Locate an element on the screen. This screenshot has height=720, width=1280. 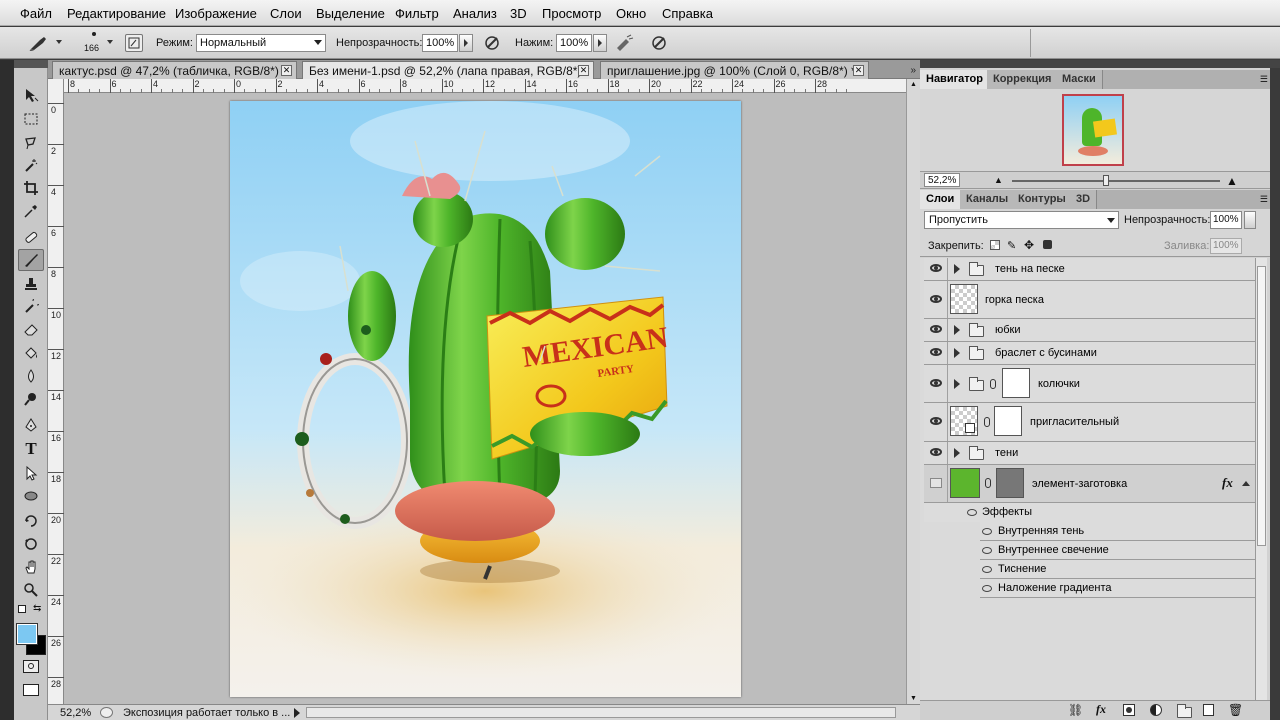
layer-row: колючки is located at coordinates (1089, 384).